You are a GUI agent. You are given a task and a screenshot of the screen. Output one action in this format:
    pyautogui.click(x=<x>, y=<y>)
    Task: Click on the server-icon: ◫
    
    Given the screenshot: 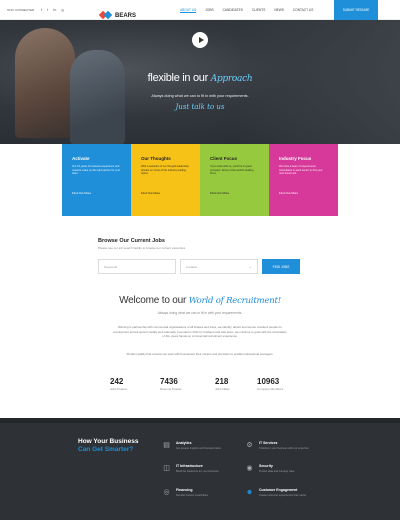 What is the action you would take?
    pyautogui.click(x=166, y=468)
    